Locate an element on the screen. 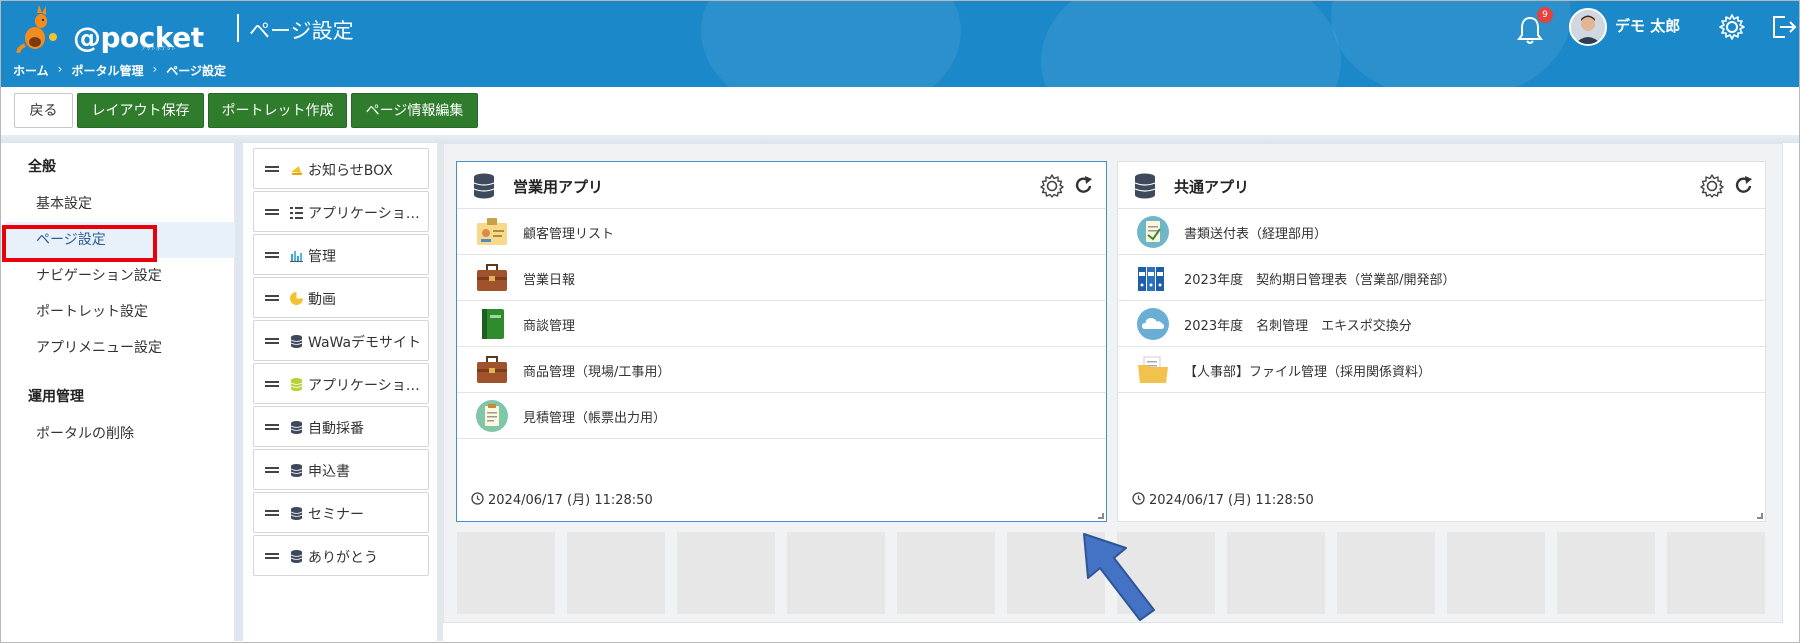 This screenshot has width=1800, height=643. sidebar-item-navigation-settings: ナビゲーション設定 is located at coordinates (120, 276).